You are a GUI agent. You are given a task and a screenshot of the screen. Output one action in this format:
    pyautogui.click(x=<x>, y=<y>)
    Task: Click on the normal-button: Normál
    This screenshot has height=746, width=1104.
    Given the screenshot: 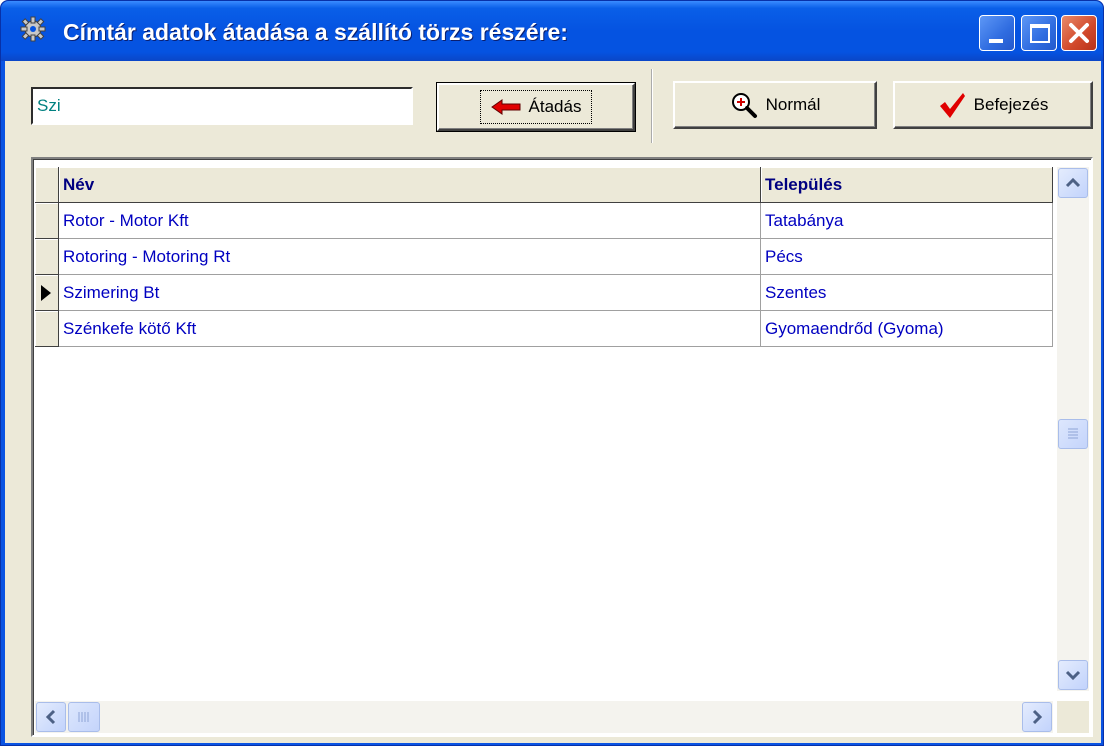 What is the action you would take?
    pyautogui.click(x=775, y=105)
    